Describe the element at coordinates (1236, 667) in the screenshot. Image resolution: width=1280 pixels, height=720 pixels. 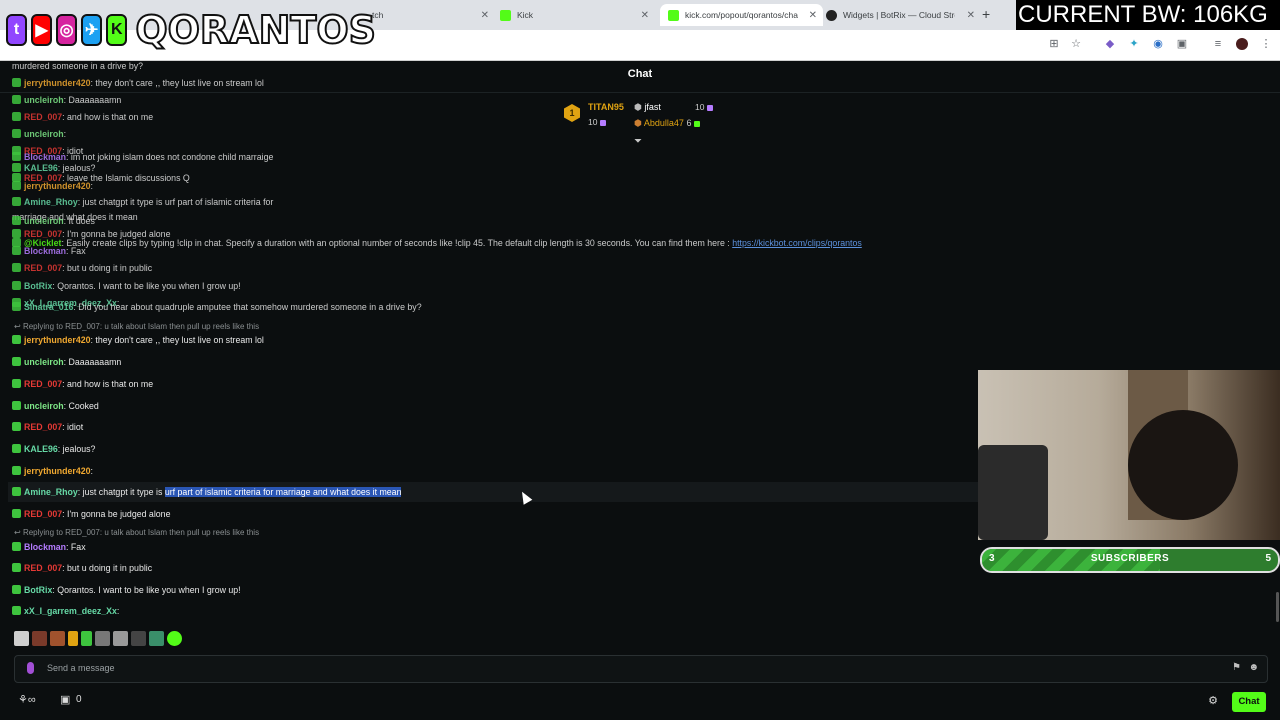
I see `translate-icon: ⚑` at that location.